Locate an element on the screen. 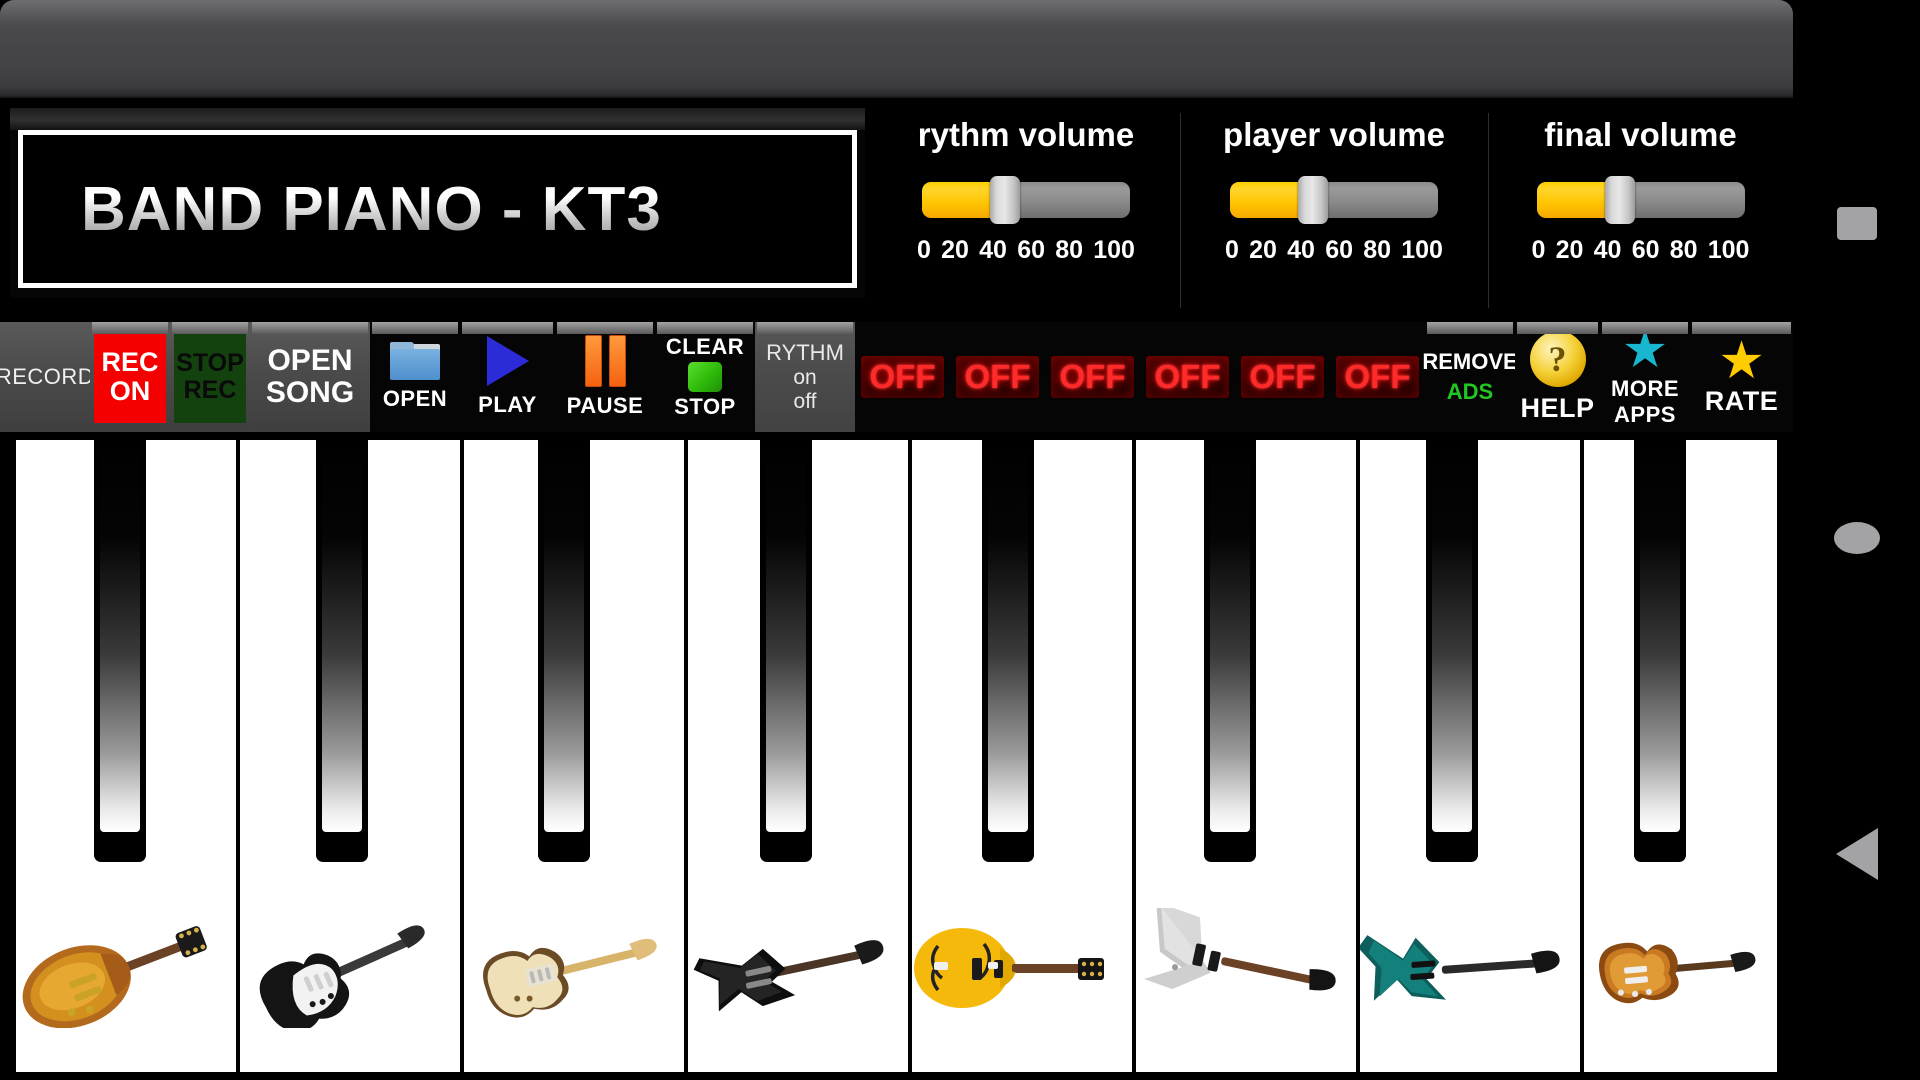 The width and height of the screenshot is (1920, 1080). guitar-image-sunburst-mustang is located at coordinates (1677, 973).